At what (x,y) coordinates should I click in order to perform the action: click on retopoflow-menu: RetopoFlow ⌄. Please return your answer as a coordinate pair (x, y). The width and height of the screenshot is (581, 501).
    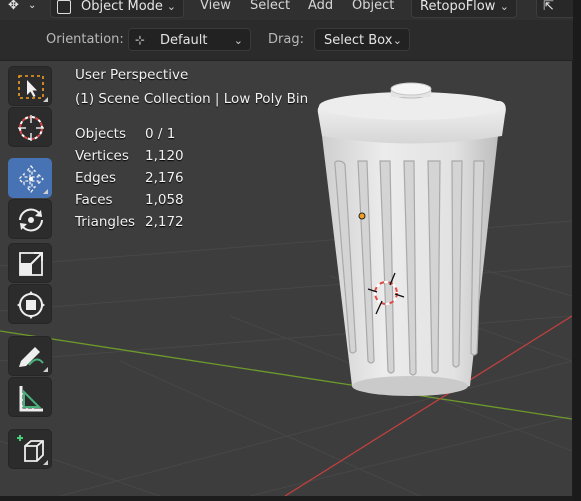
    Looking at the image, I should click on (464, 9).